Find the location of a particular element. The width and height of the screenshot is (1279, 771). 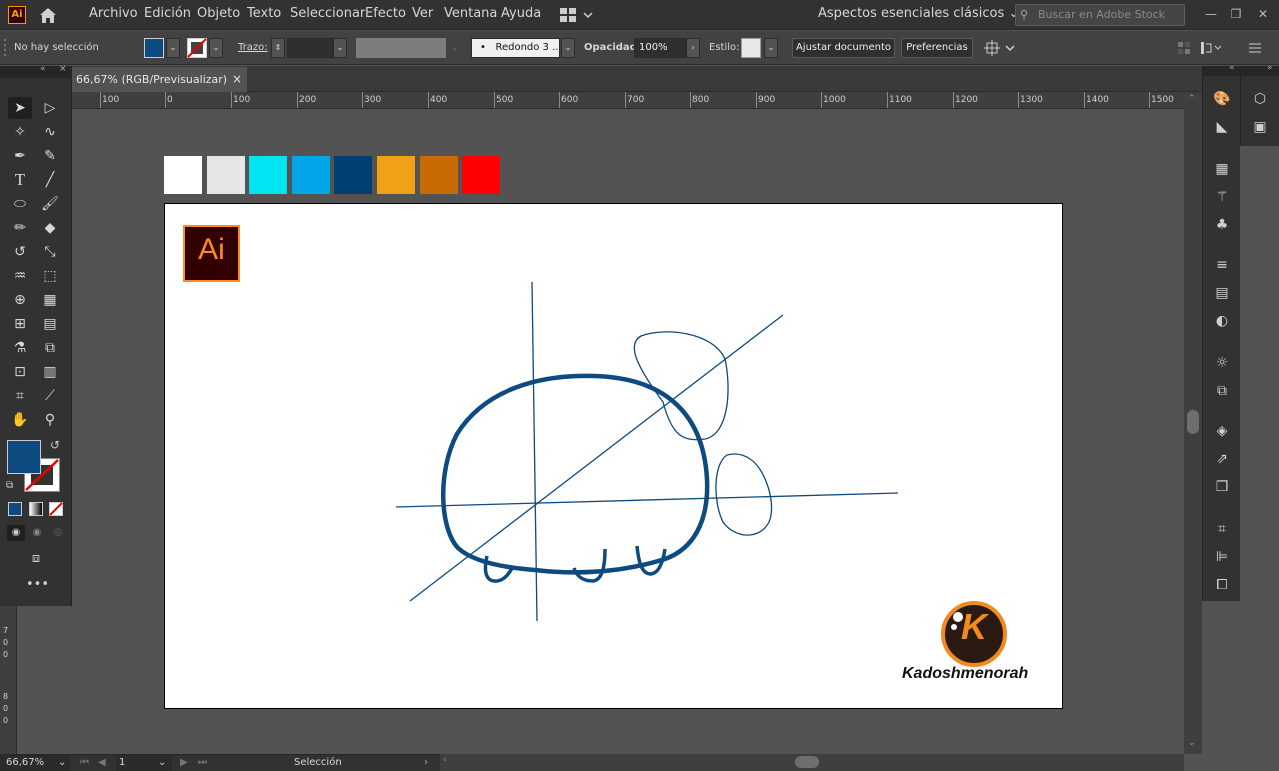

color-mode-button is located at coordinates (15, 509).